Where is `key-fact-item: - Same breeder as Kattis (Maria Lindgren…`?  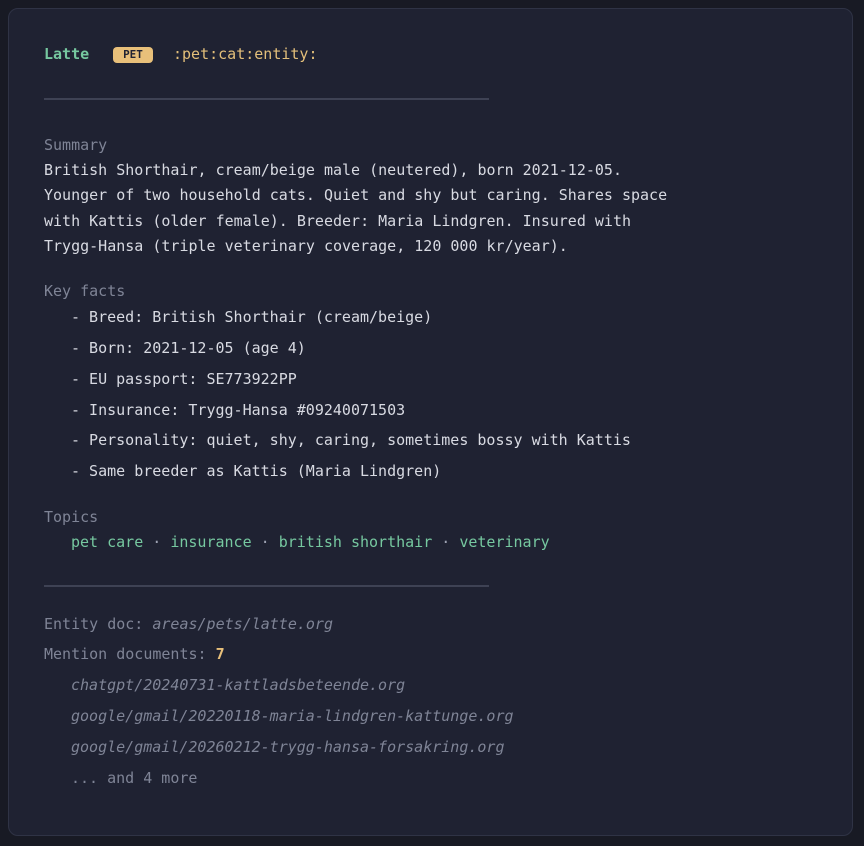
key-fact-item: - Same breeder as Kattis (Maria Lindgren… is located at coordinates (256, 471).